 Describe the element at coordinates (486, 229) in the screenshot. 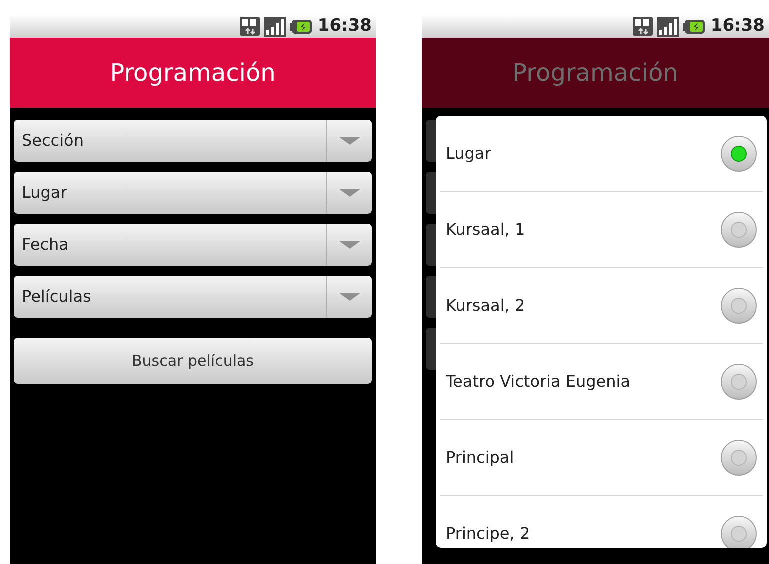

I see `option-label: Kursaal, 1` at that location.